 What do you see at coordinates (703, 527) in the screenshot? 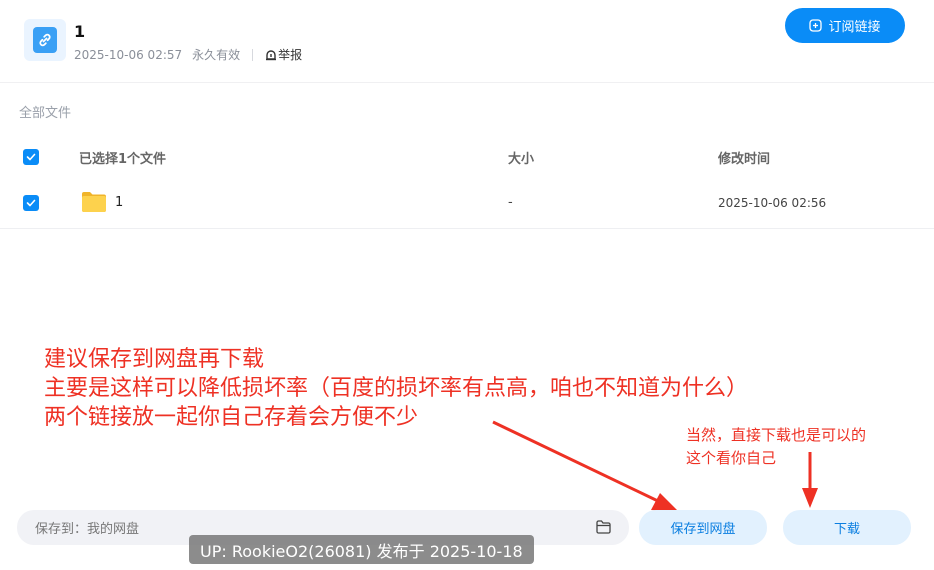
I see `save-to-netdisk-button: 保存到网盘` at bounding box center [703, 527].